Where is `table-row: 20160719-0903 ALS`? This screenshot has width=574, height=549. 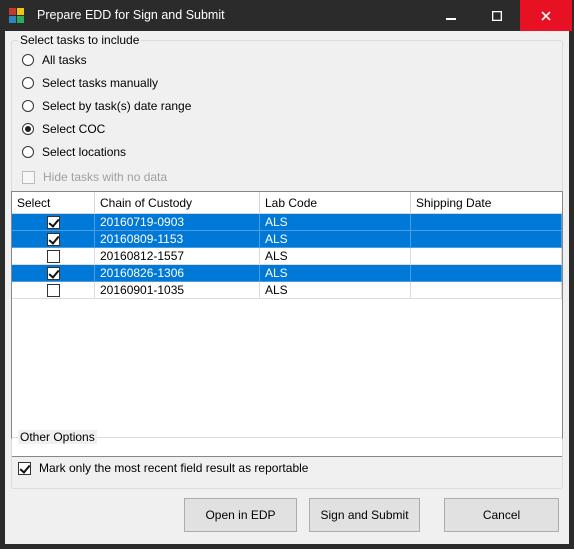 table-row: 20160719-0903 ALS is located at coordinates (287, 222).